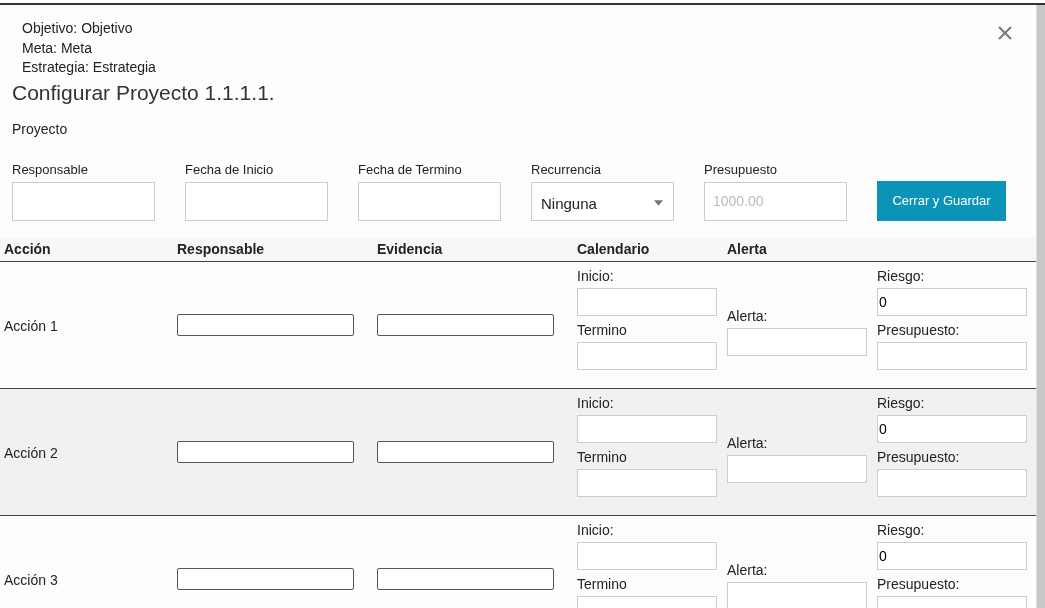 This screenshot has height=608, width=1045. I want to click on table-cell-text: Acción 1, so click(31, 326).